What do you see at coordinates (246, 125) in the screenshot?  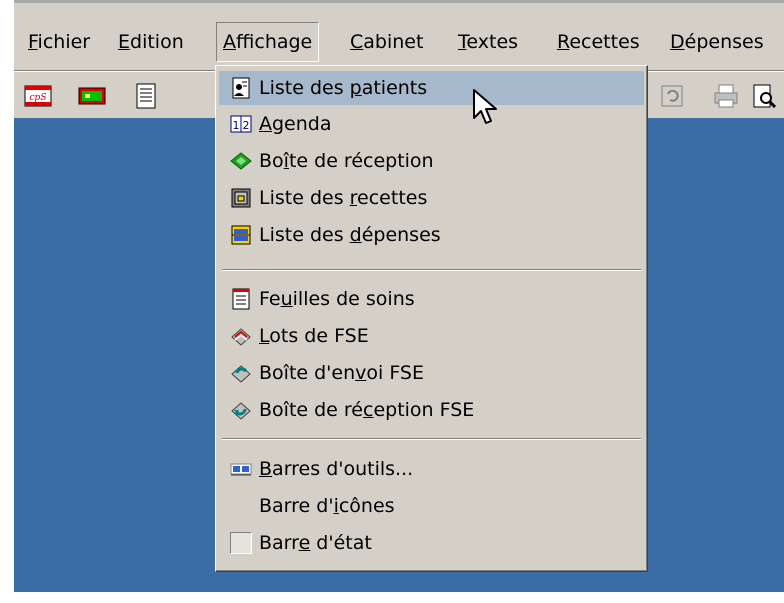 I see `svg-text: 2` at bounding box center [246, 125].